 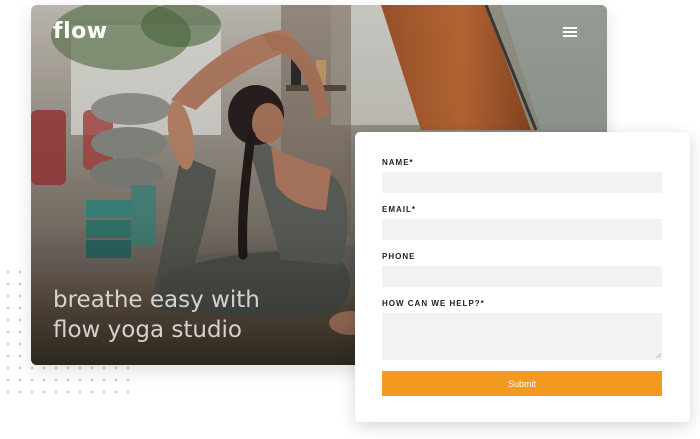 I want to click on hamburger-menu-icon, so click(x=570, y=31).